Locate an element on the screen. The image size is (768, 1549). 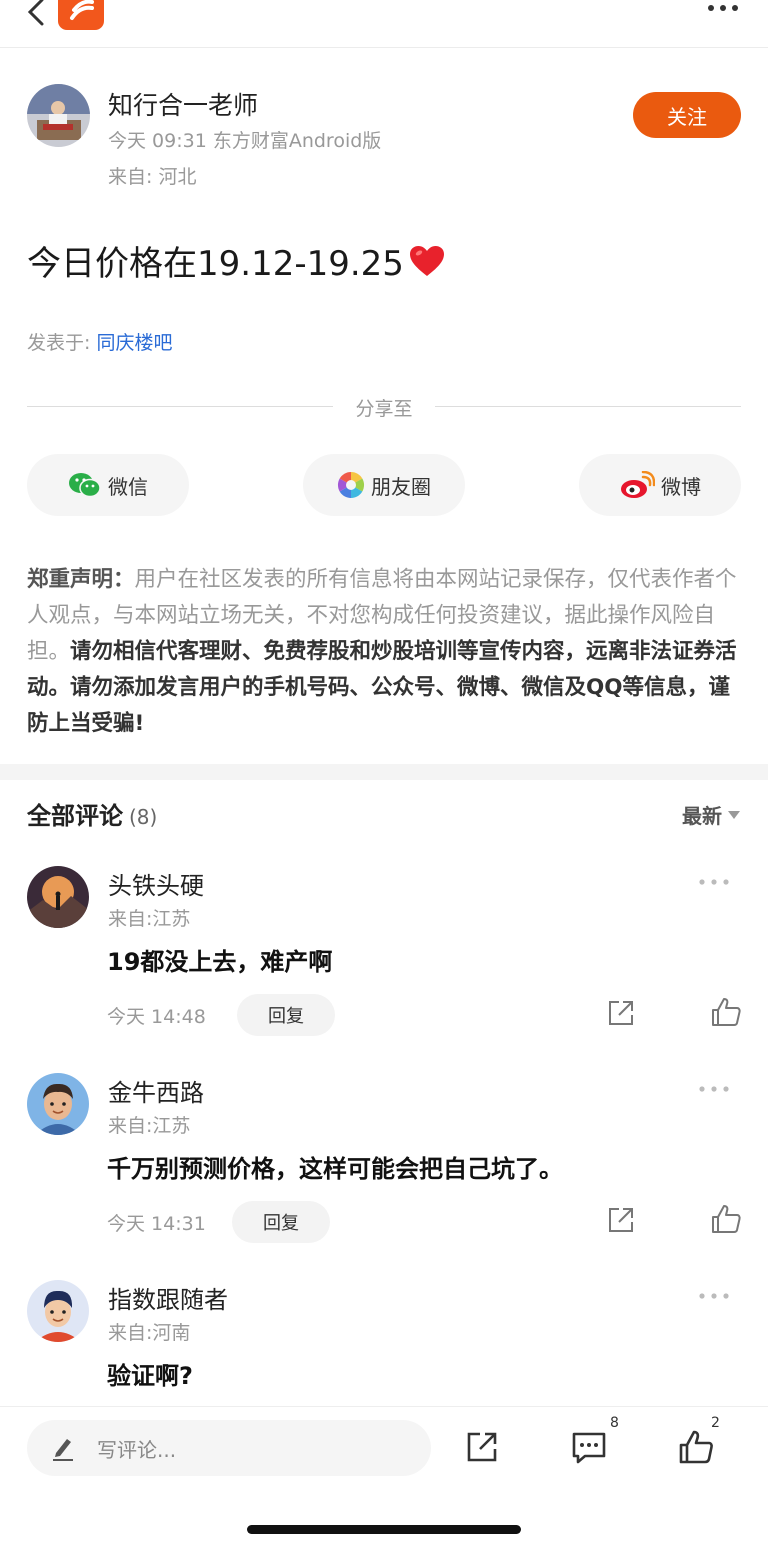
post-content: 今日价格在19.12-19.25 is located at coordinates (236, 260).